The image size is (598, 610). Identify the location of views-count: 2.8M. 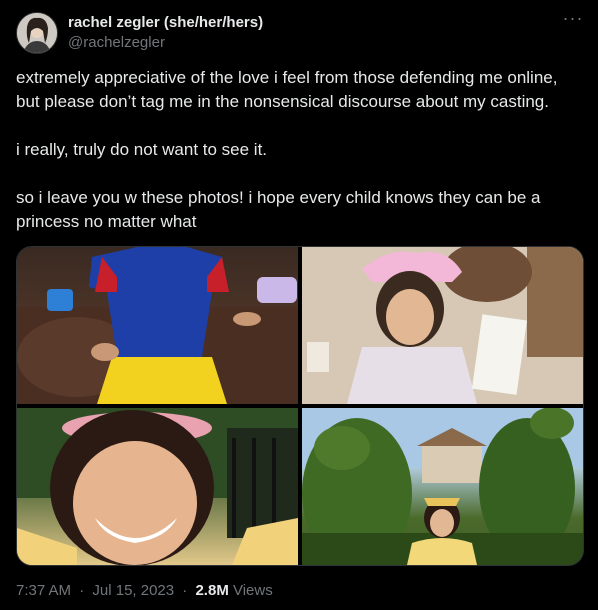
(211, 590).